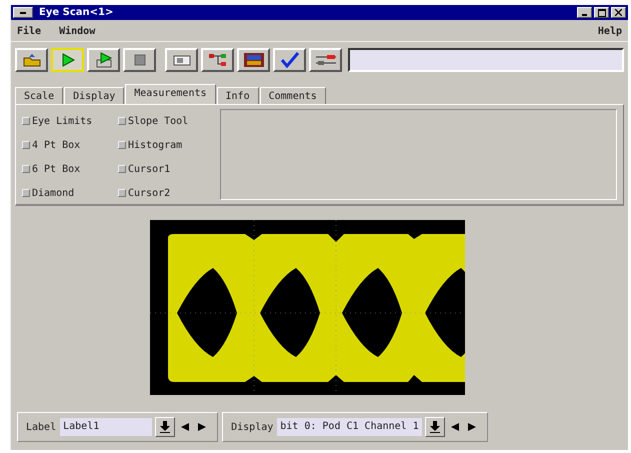 Image resolution: width=631 pixels, height=453 pixels. I want to click on checkbox-label: 4 Pt Box, so click(56, 145).